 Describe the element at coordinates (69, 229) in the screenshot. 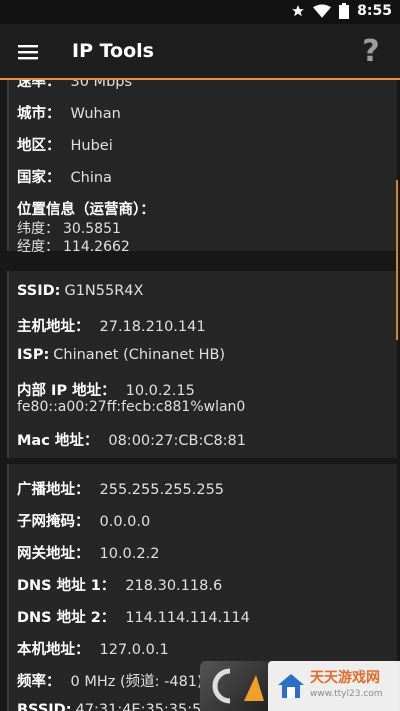

I see `latitude-row: 纬度： 30.5851` at that location.